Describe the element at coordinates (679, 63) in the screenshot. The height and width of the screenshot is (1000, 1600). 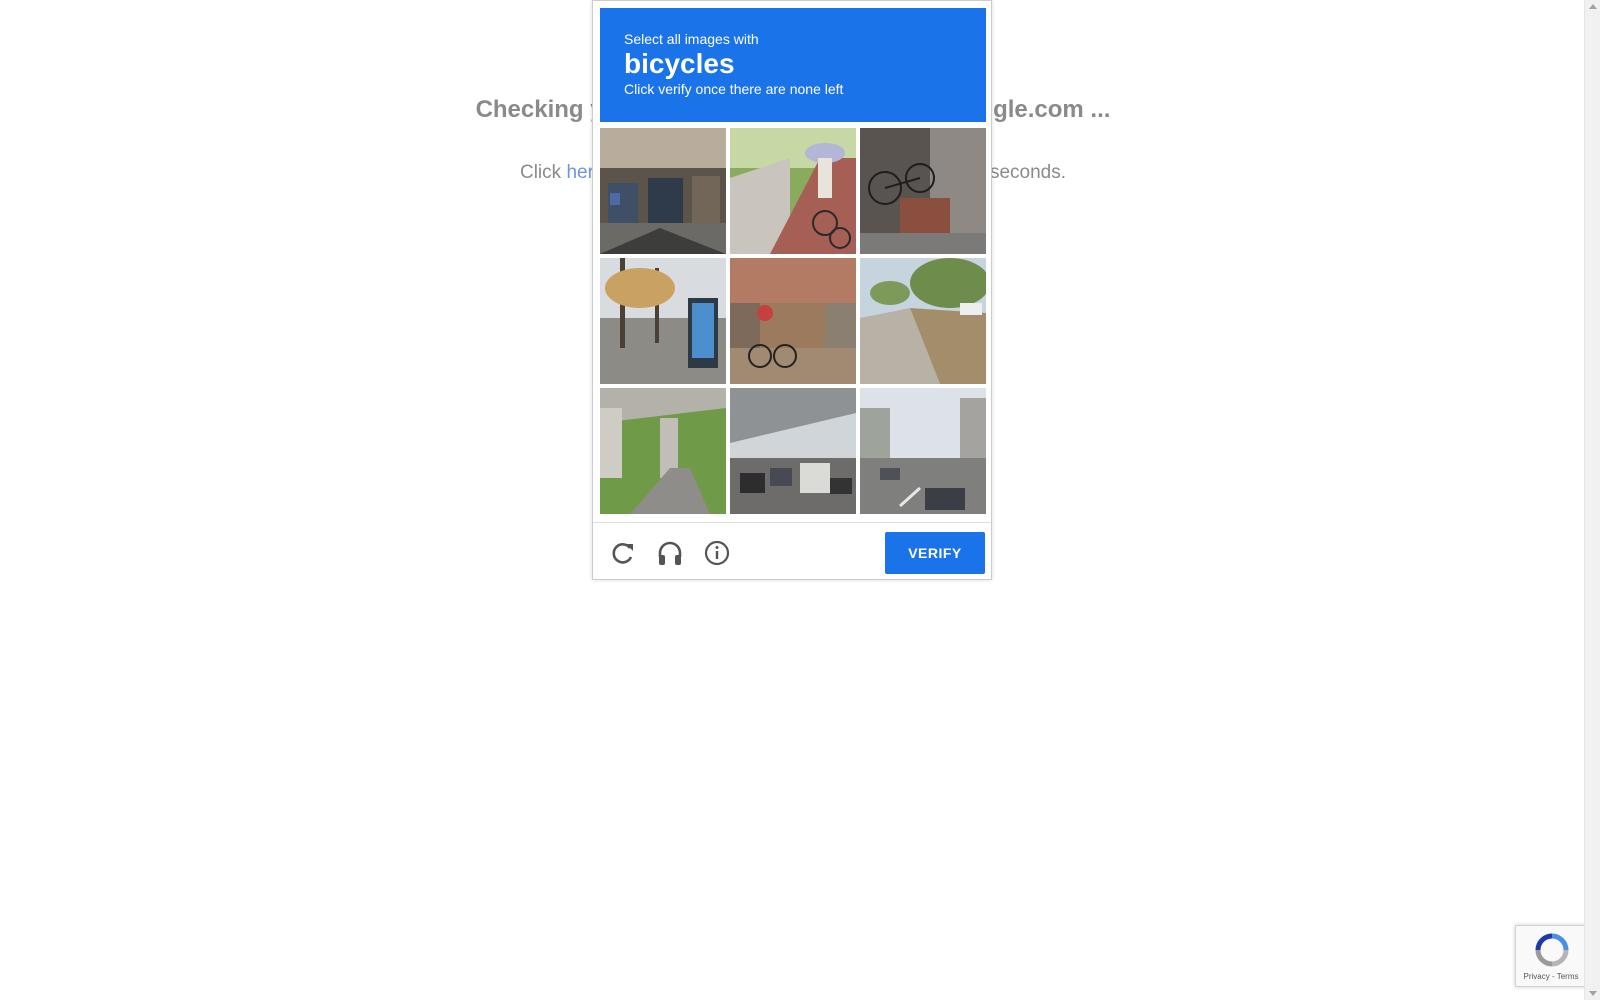
I see `target-object: bicycles` at that location.